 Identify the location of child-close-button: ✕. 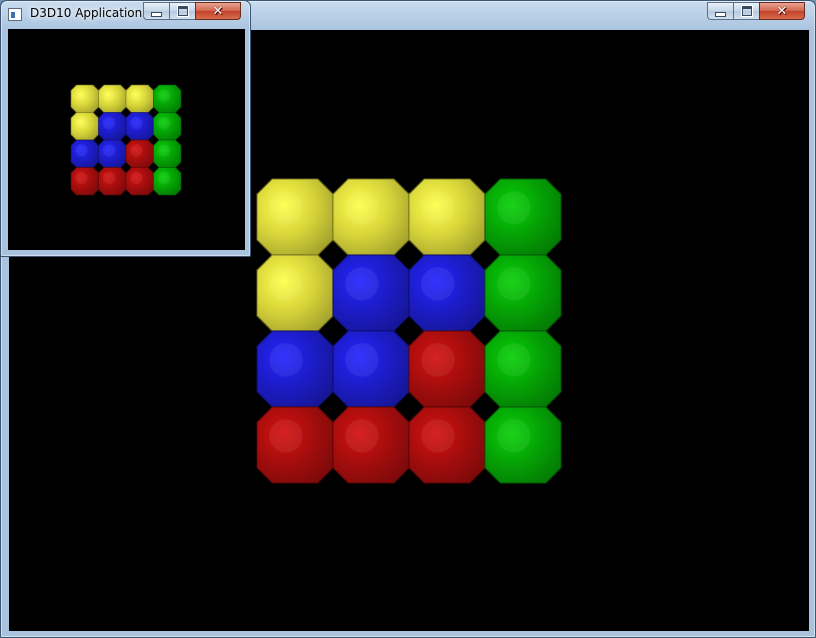
(218, 11).